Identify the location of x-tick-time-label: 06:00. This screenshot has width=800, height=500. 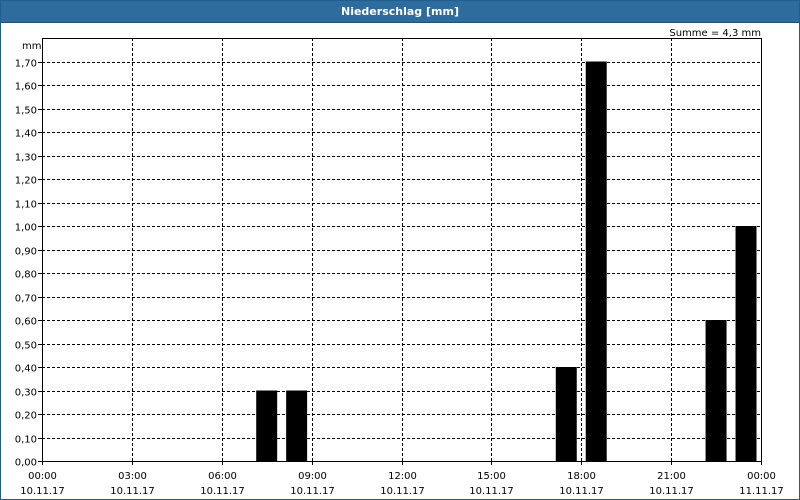
(222, 476).